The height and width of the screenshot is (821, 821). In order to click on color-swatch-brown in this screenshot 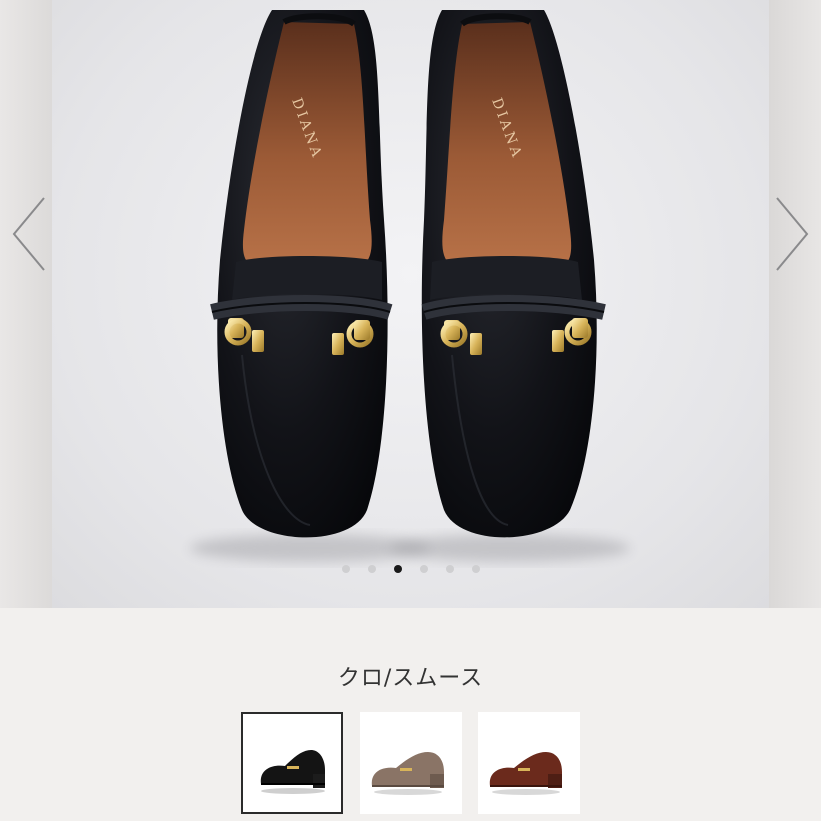, I will do `click(529, 763)`.